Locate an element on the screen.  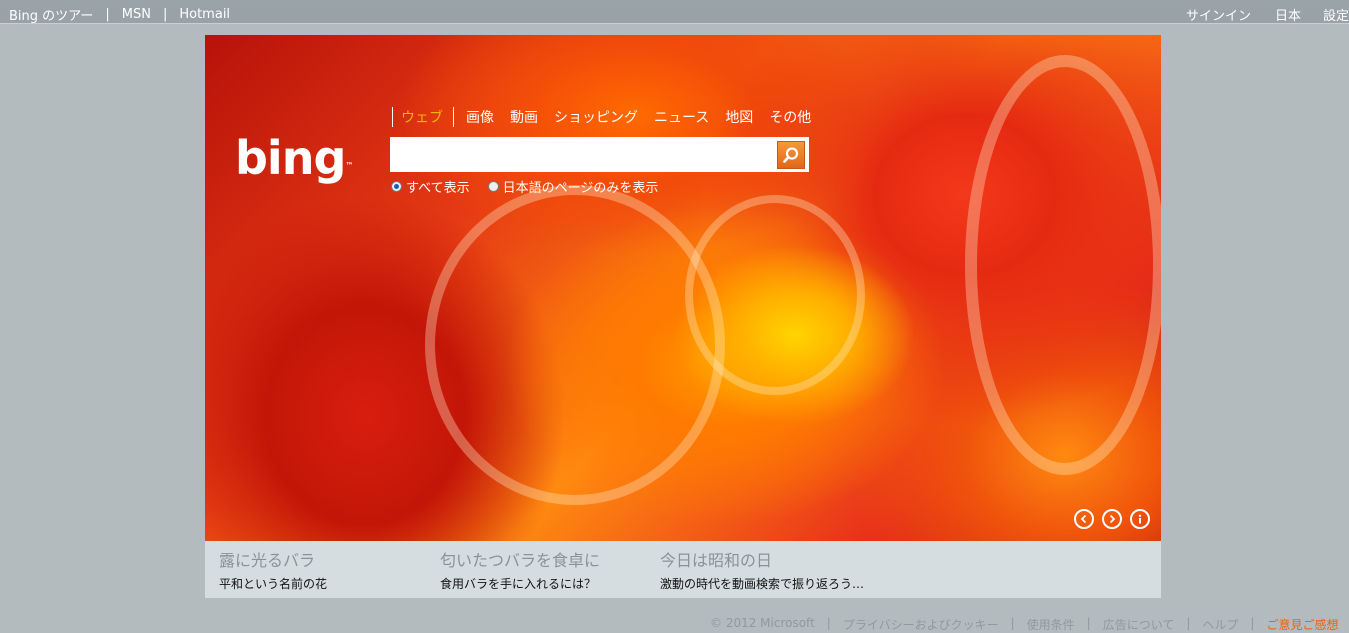
tab-news: ニュース is located at coordinates (681, 117).